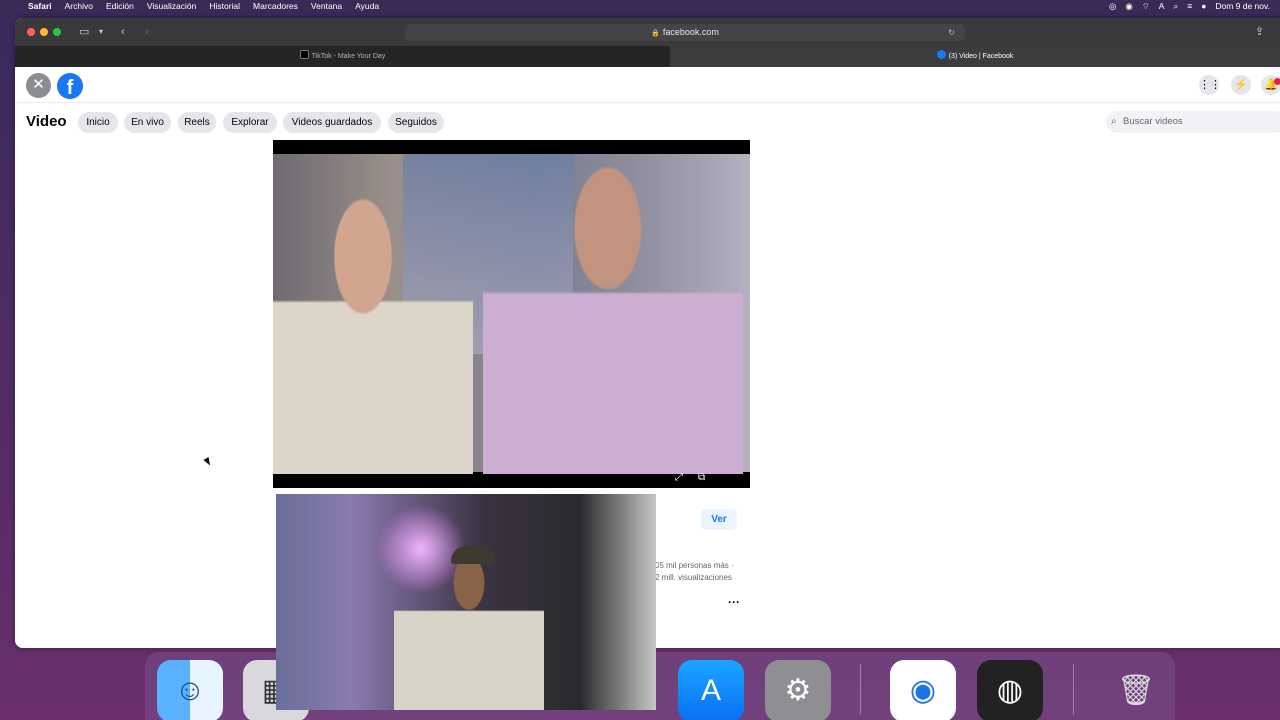 The height and width of the screenshot is (720, 1280). Describe the element at coordinates (275, 6) in the screenshot. I see `menu-marcadores: Marcadores` at that location.